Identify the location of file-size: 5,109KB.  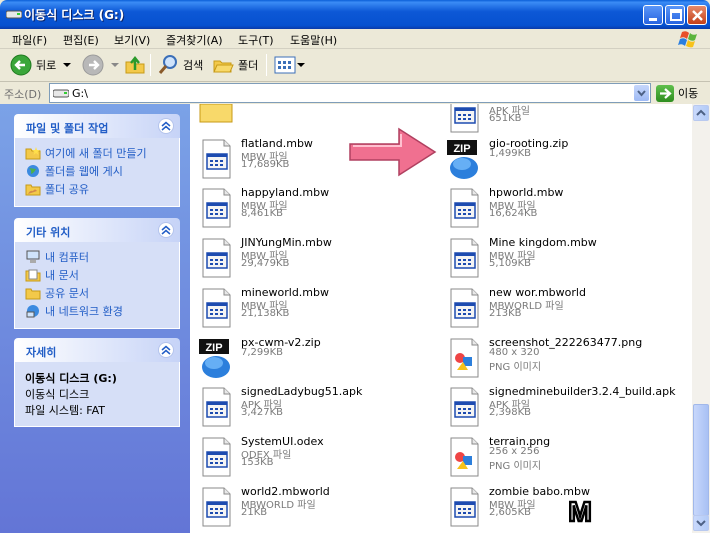
(510, 263).